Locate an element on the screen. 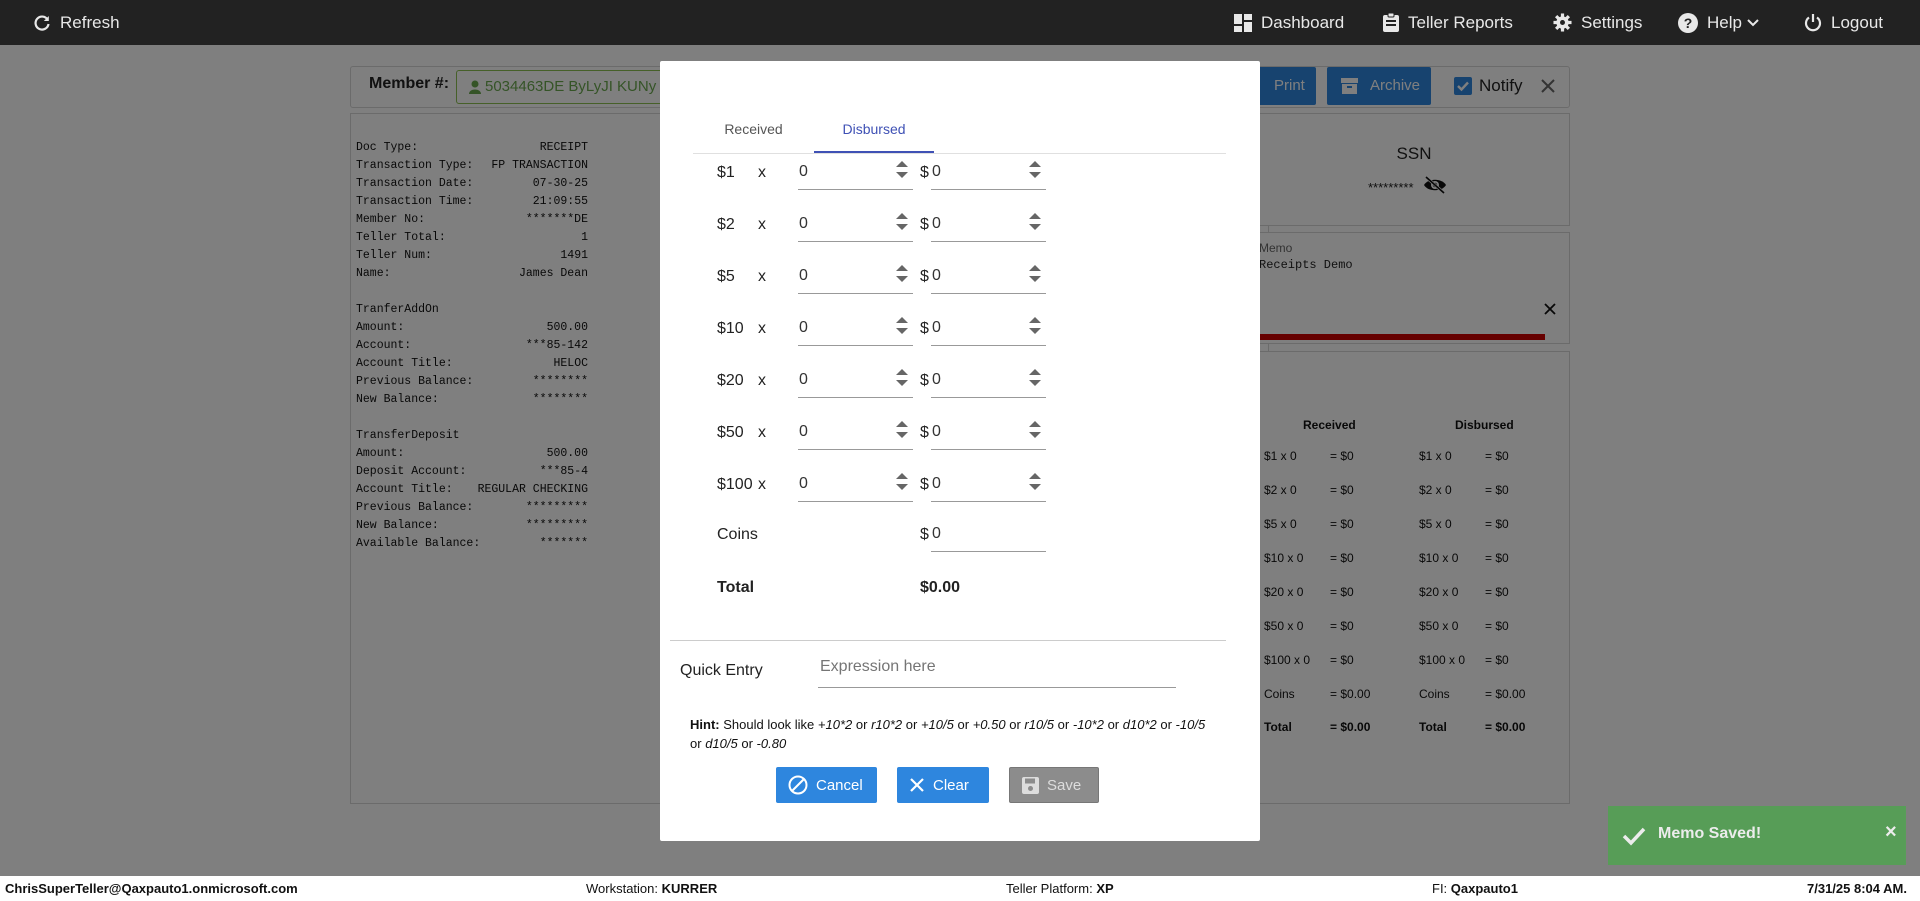  refresh-icon is located at coordinates (42, 22).